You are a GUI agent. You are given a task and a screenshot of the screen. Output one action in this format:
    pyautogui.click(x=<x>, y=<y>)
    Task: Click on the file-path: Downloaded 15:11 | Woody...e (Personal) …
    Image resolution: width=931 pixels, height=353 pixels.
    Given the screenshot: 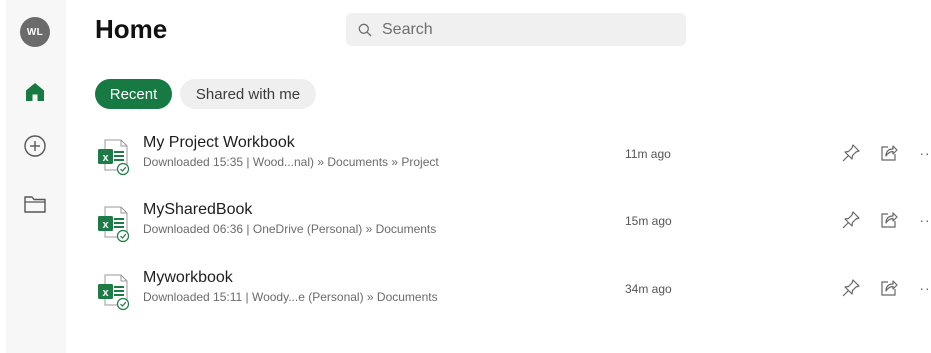 What is the action you would take?
    pyautogui.click(x=290, y=297)
    